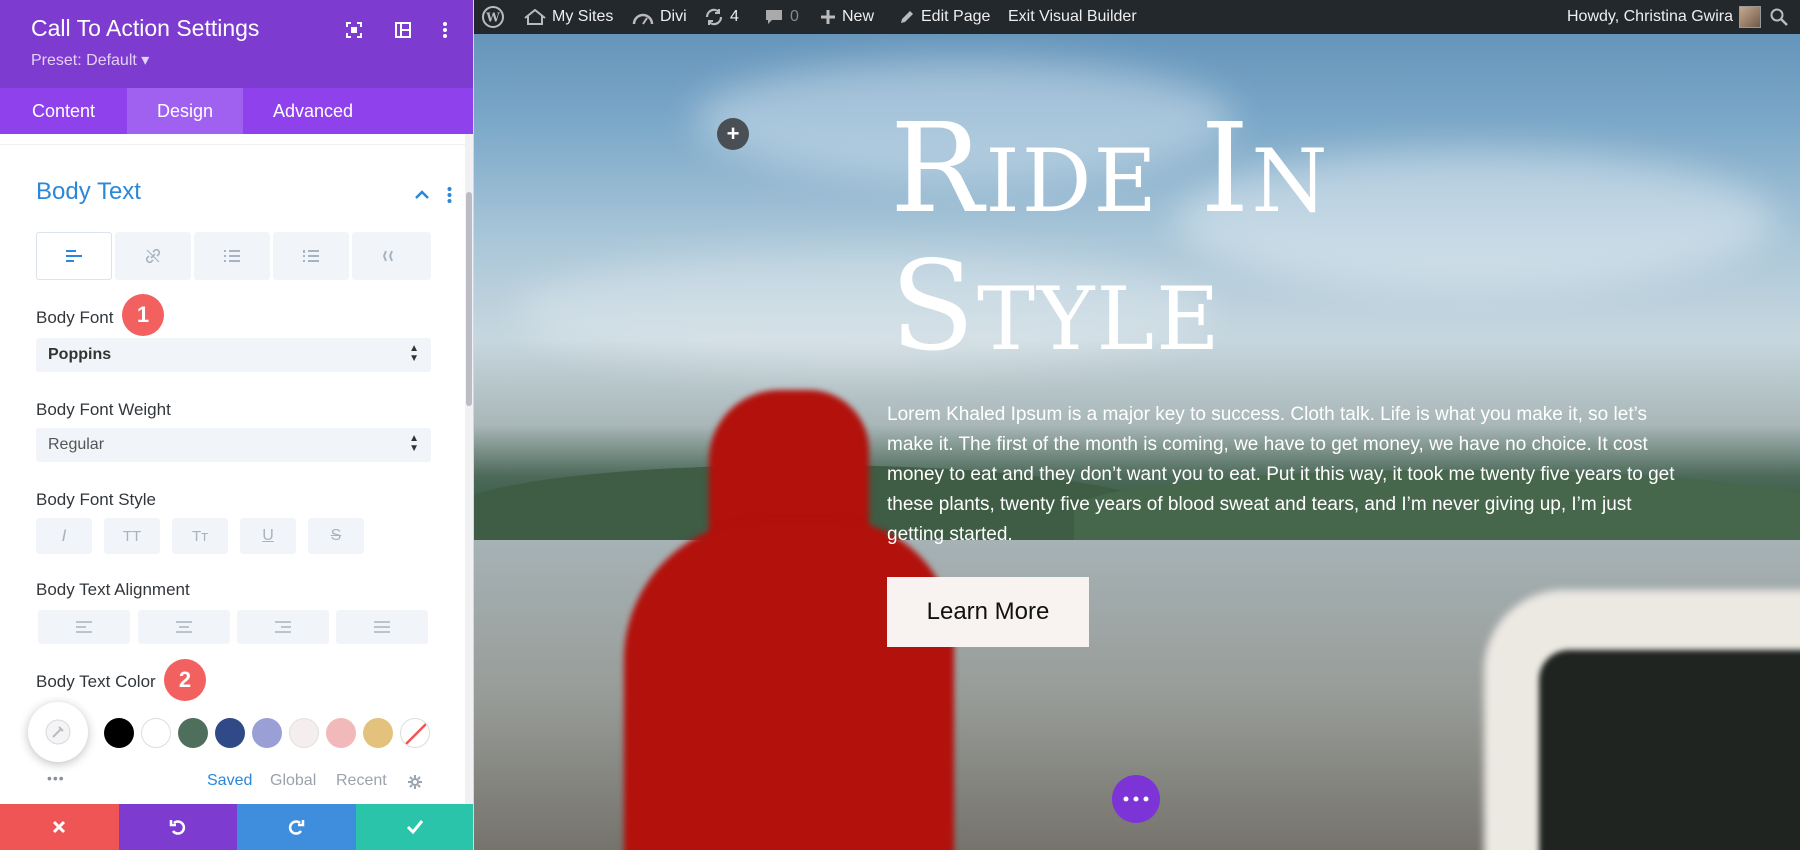 The height and width of the screenshot is (850, 1800). Describe the element at coordinates (858, 17) in the screenshot. I see `new-label: New` at that location.